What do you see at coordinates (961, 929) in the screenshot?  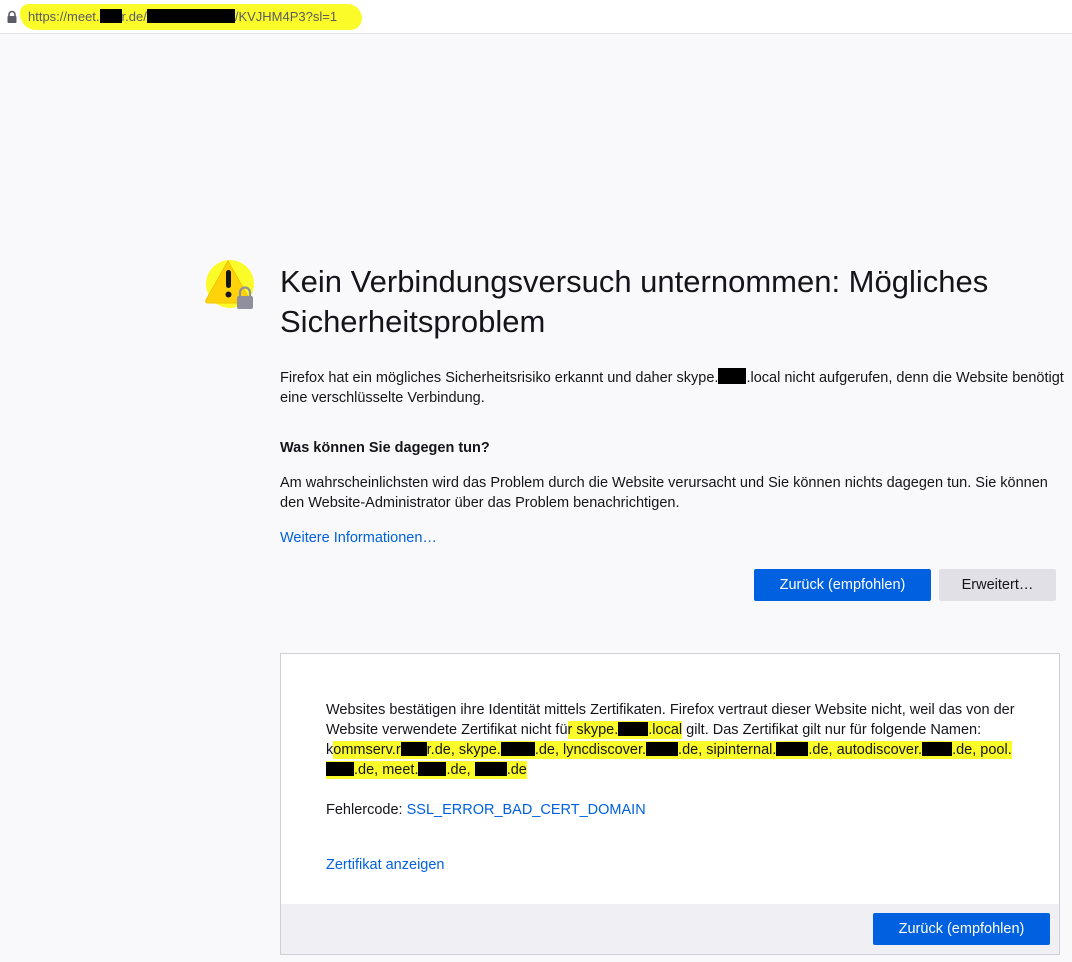 I see `go-back-button-bottom: Zurück (empfohlen)` at bounding box center [961, 929].